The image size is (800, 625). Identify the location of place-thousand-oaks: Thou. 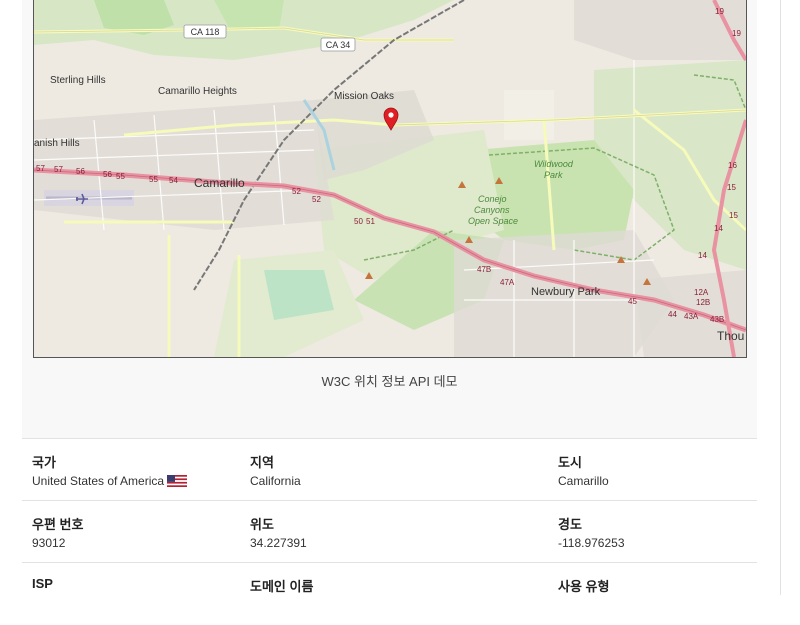
(730, 336).